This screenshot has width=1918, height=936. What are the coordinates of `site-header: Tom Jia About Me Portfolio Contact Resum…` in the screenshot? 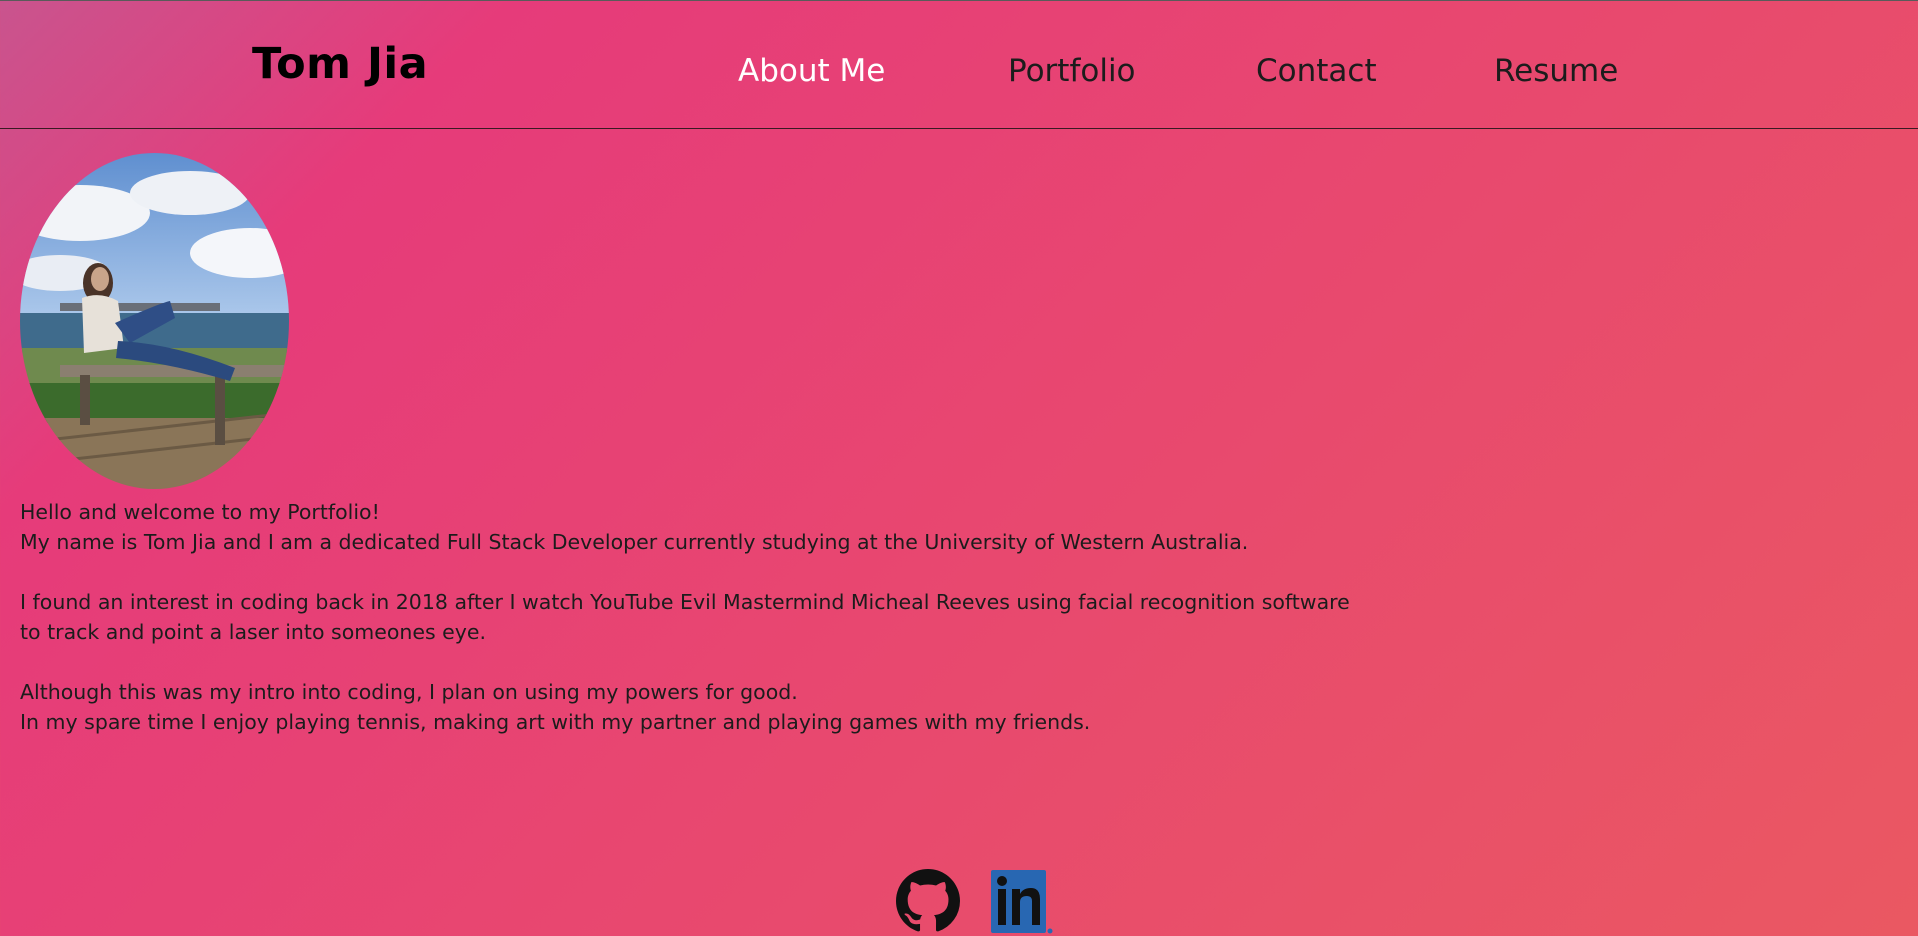 It's located at (959, 64).